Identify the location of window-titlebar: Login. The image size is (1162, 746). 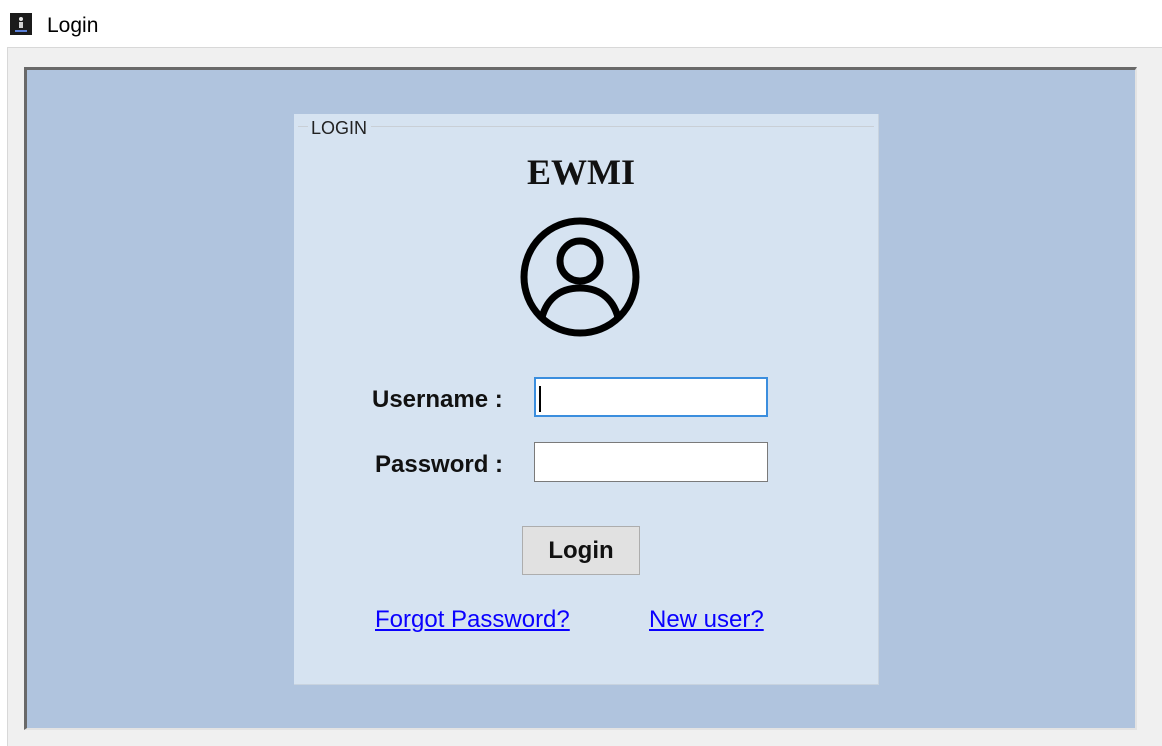
(581, 24).